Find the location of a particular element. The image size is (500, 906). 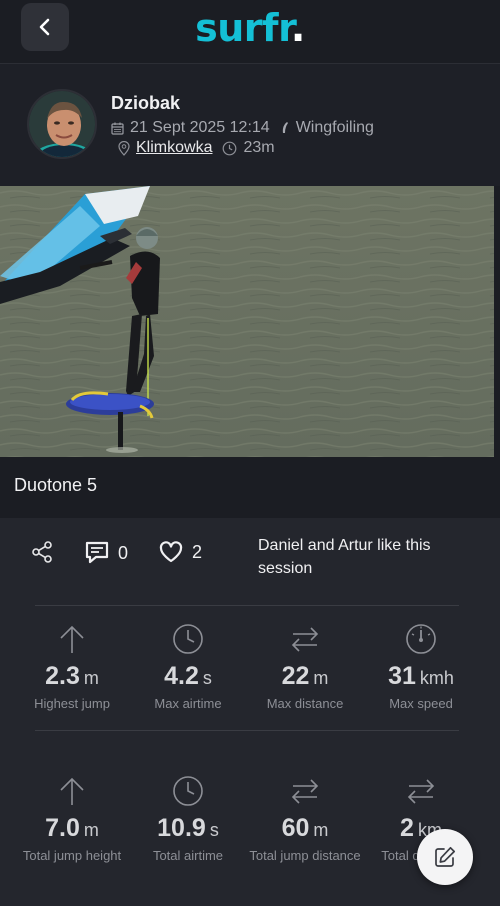

stat-value: 2.3 is located at coordinates (62, 676).